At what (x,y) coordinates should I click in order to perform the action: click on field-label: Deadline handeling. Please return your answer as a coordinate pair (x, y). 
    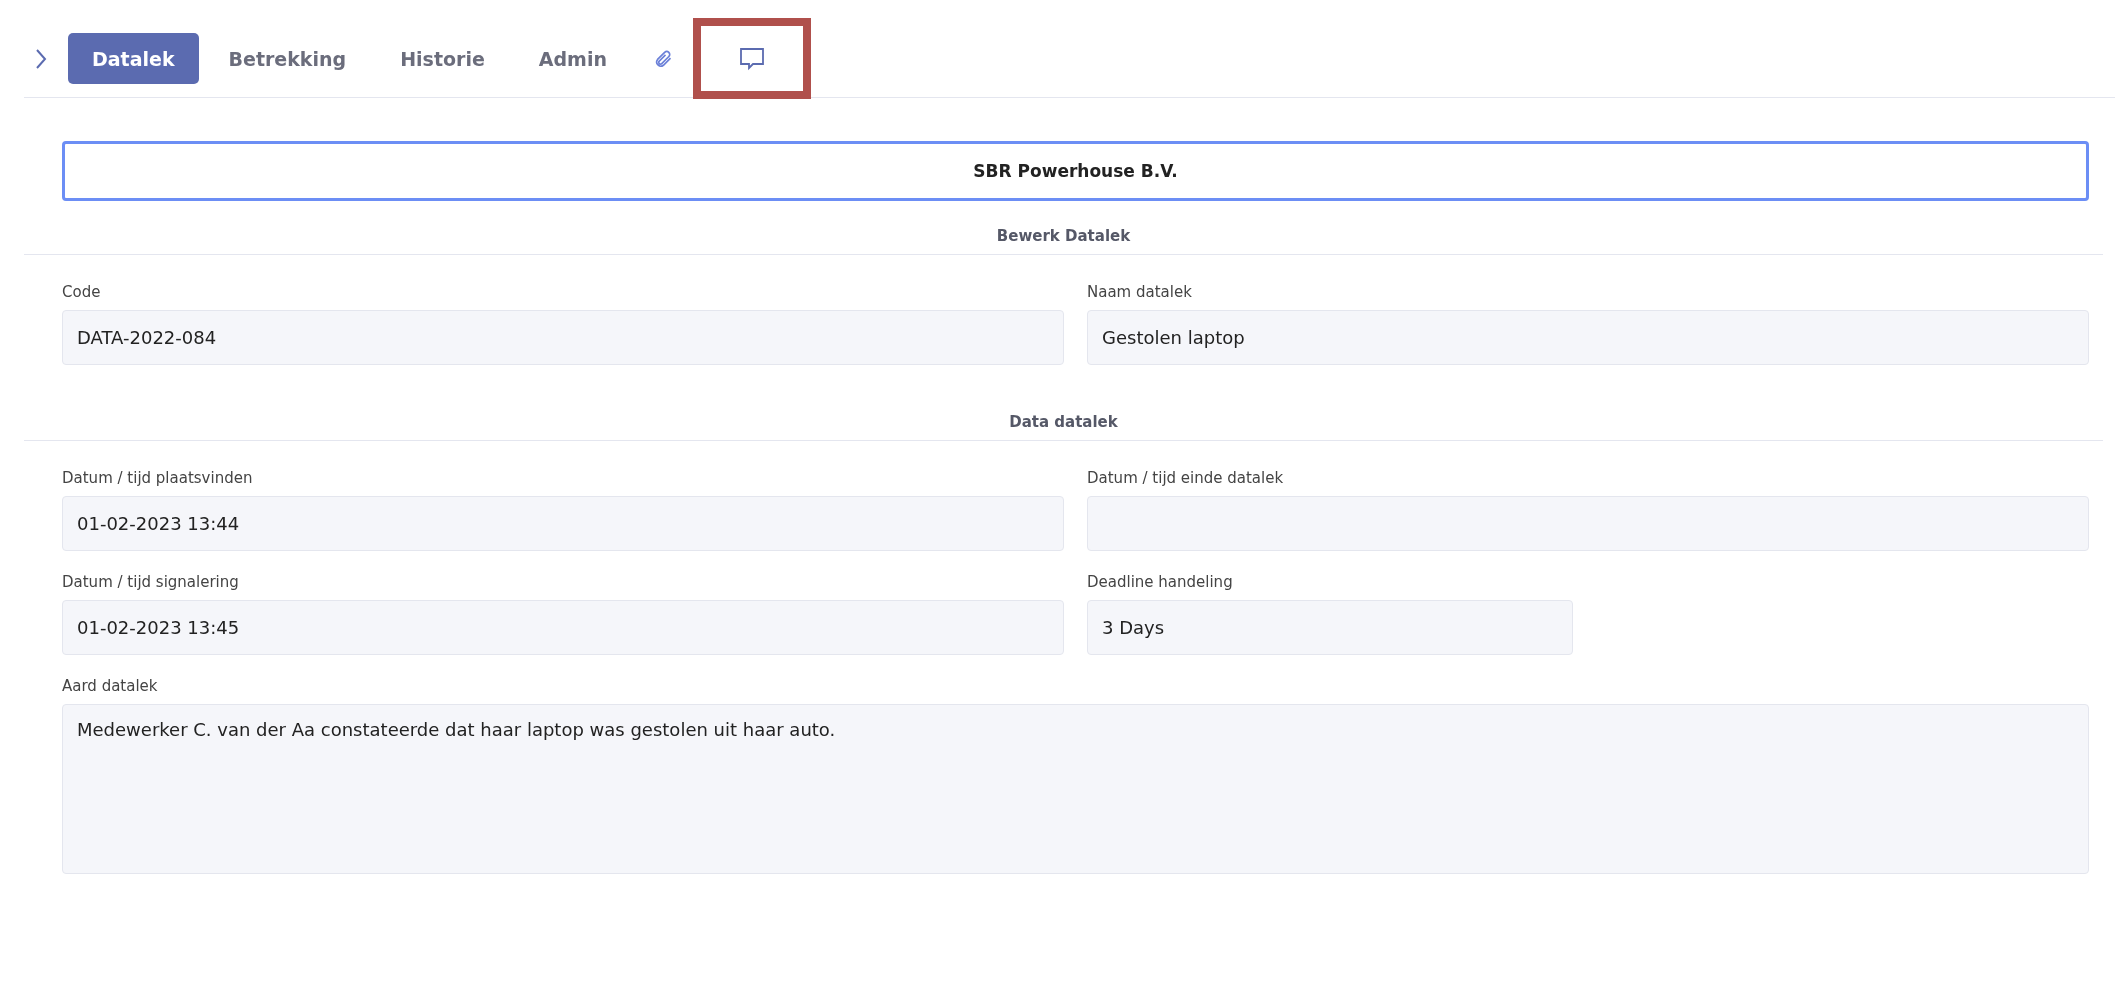
    Looking at the image, I should click on (1160, 582).